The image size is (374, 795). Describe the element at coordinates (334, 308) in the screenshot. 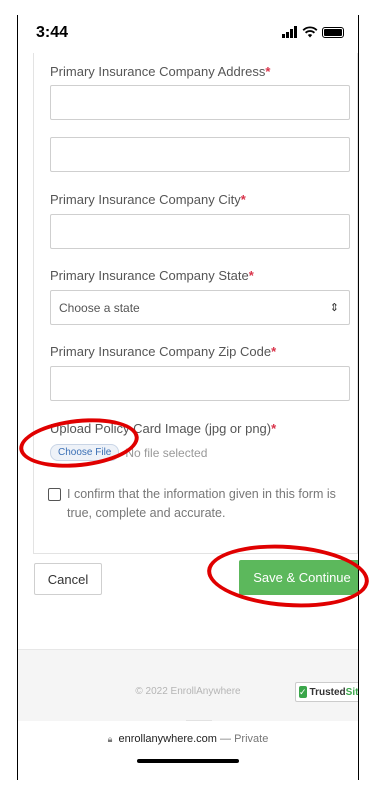

I see `select-chevron-icon: ⇕` at that location.